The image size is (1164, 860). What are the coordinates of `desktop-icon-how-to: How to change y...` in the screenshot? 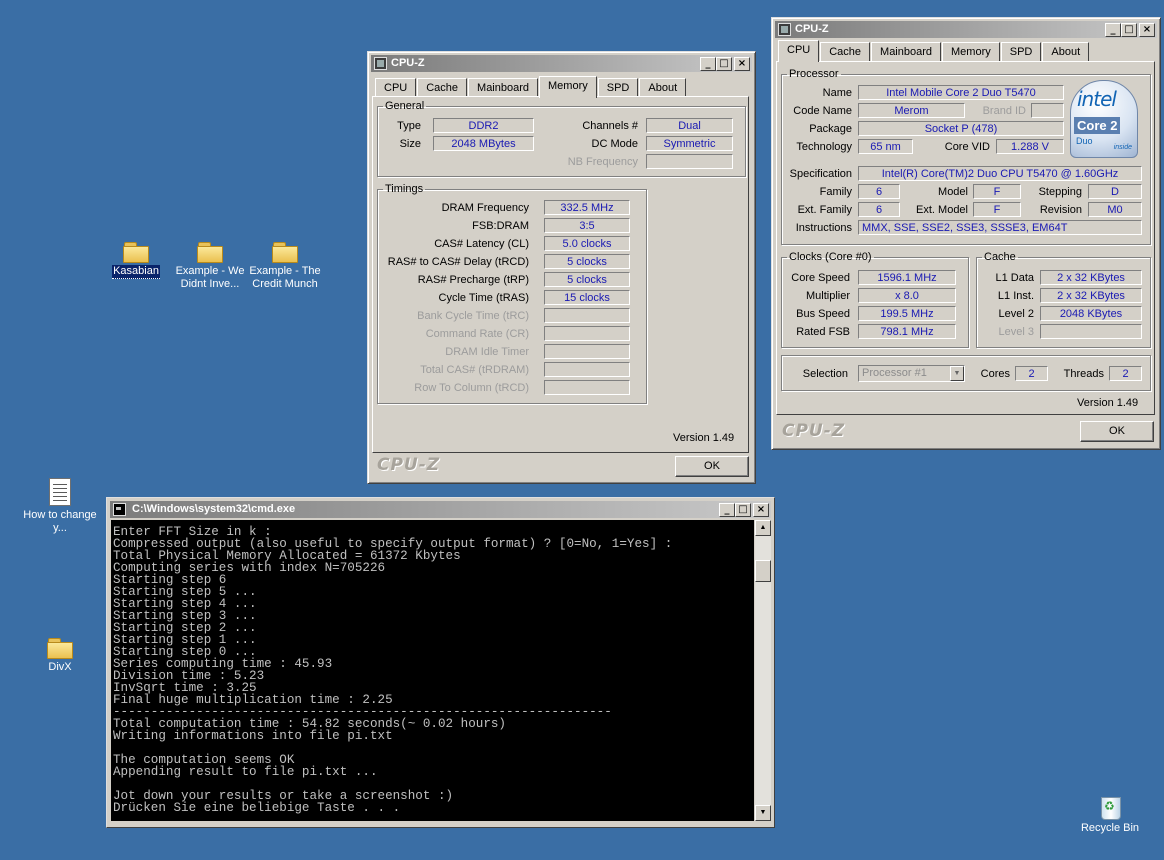 It's located at (60, 506).